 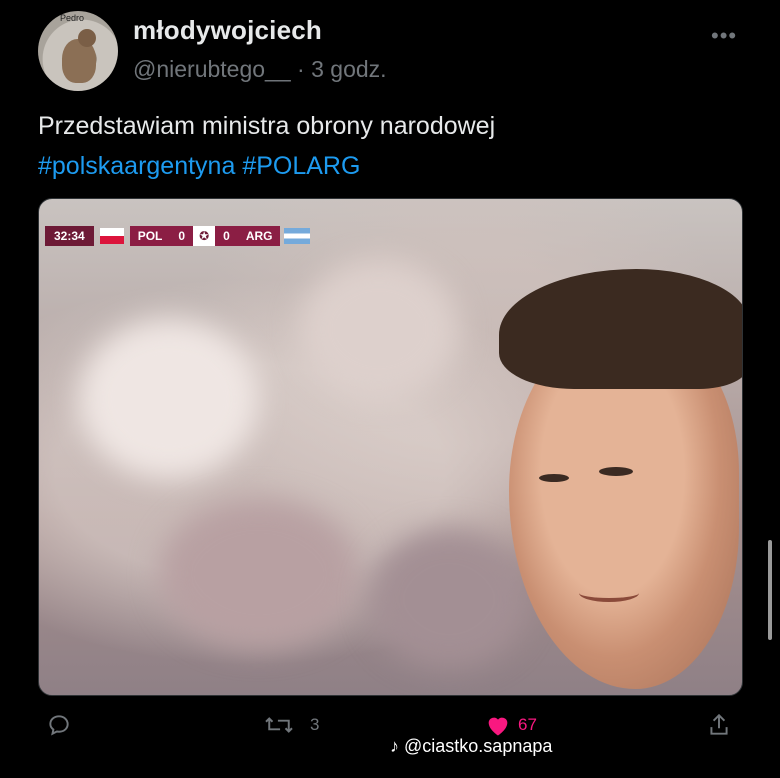 I want to click on share-icon, so click(x=719, y=725).